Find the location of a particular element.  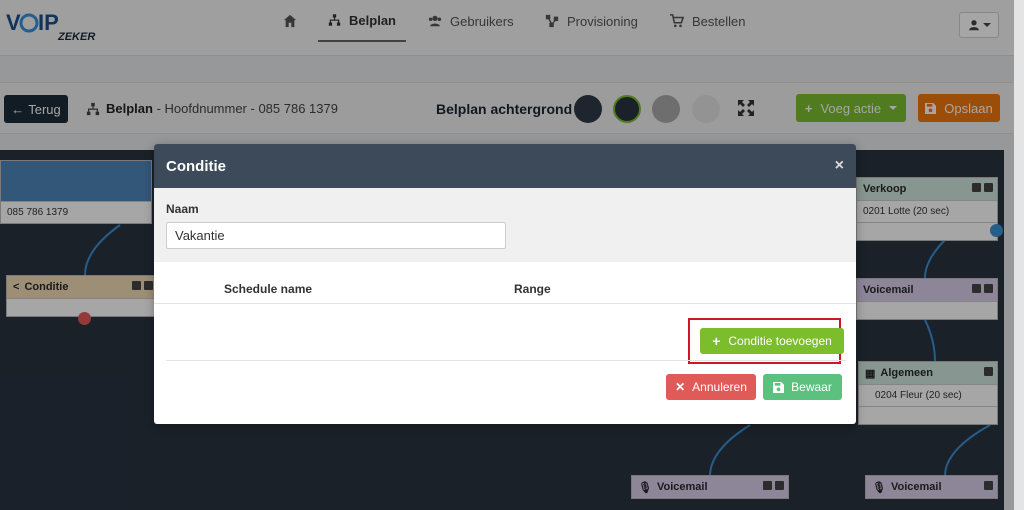

close-icon: ✕ is located at coordinates (680, 387).